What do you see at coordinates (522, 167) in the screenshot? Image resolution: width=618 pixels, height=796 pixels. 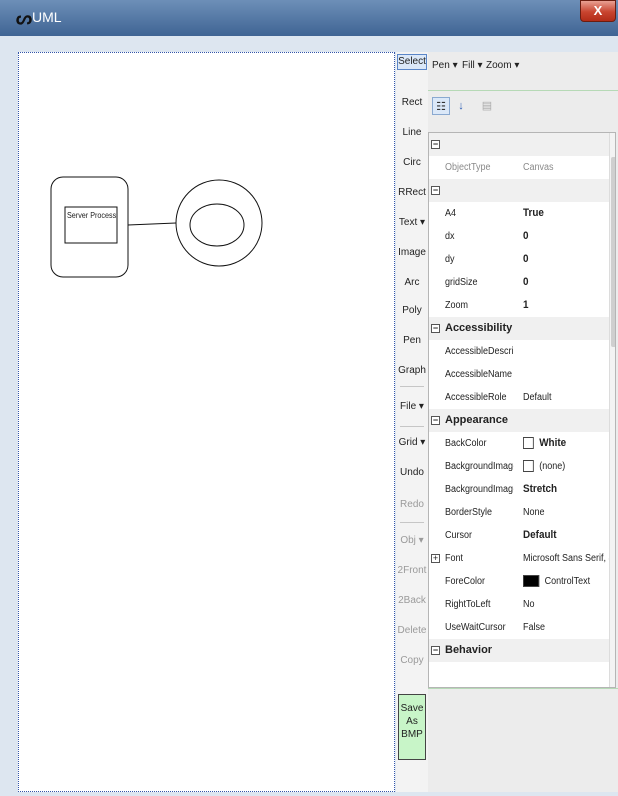 I see `property-row: ObjectType Canvas` at bounding box center [522, 167].